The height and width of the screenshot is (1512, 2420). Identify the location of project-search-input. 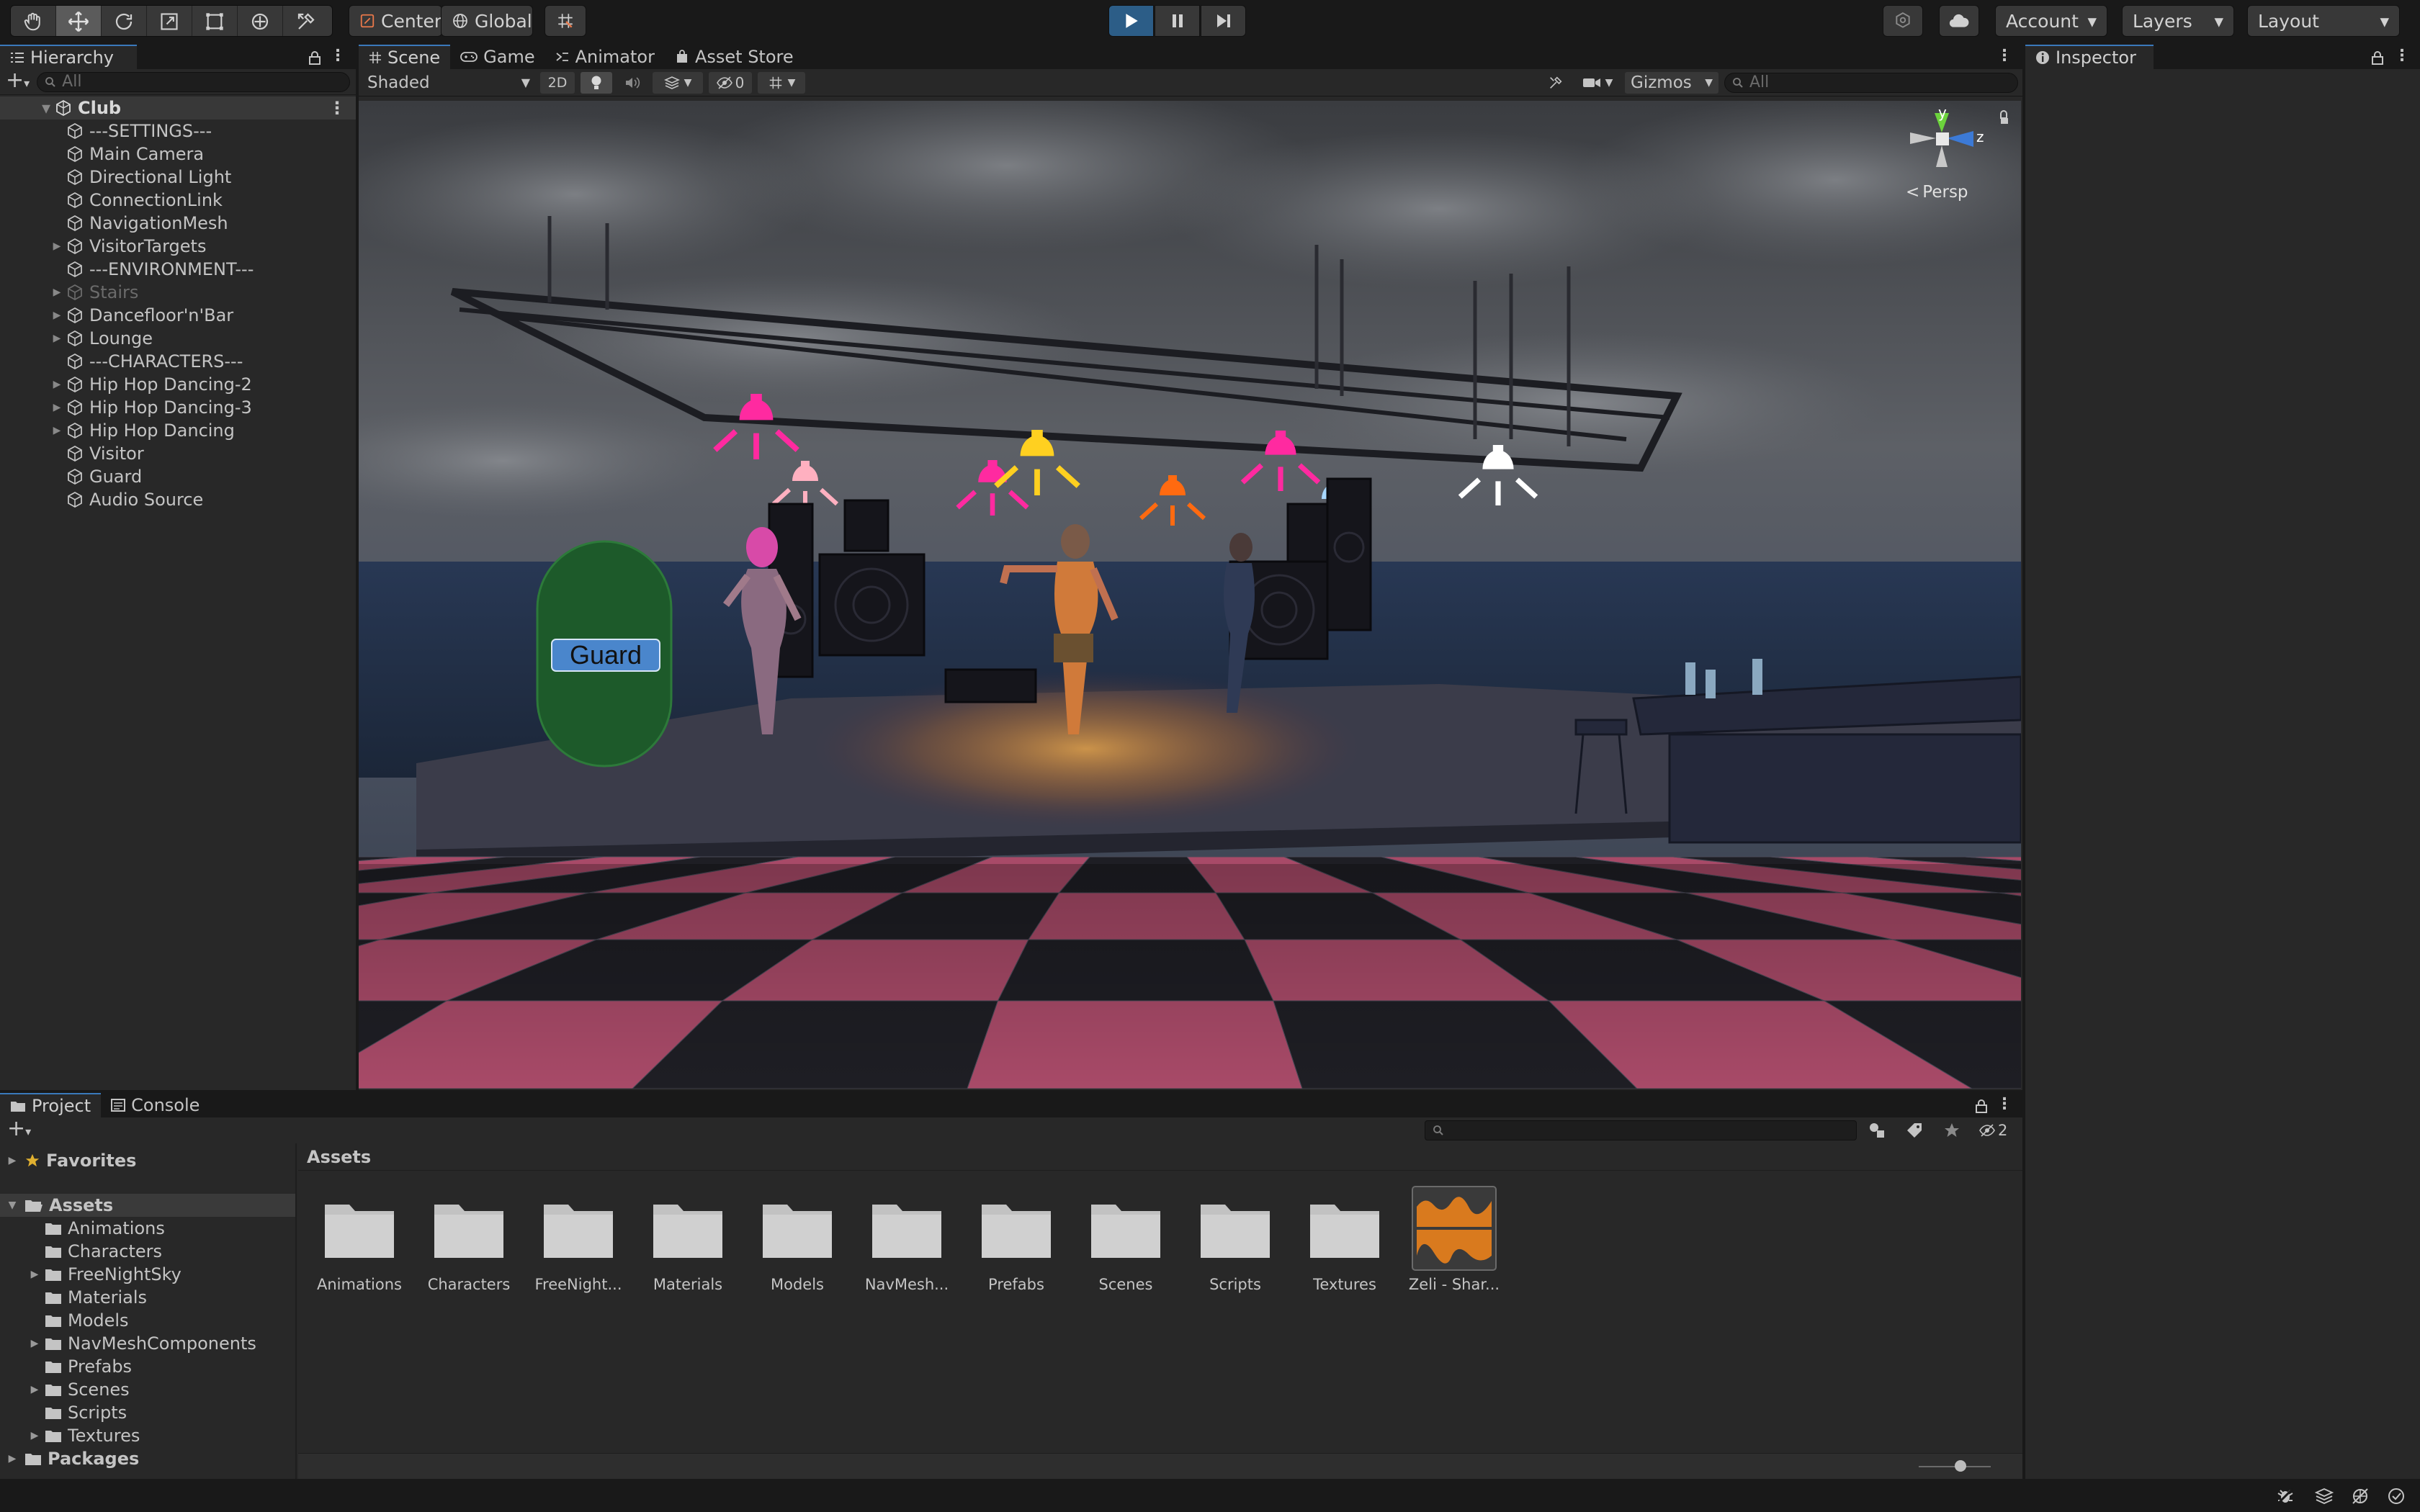
(1641, 1130).